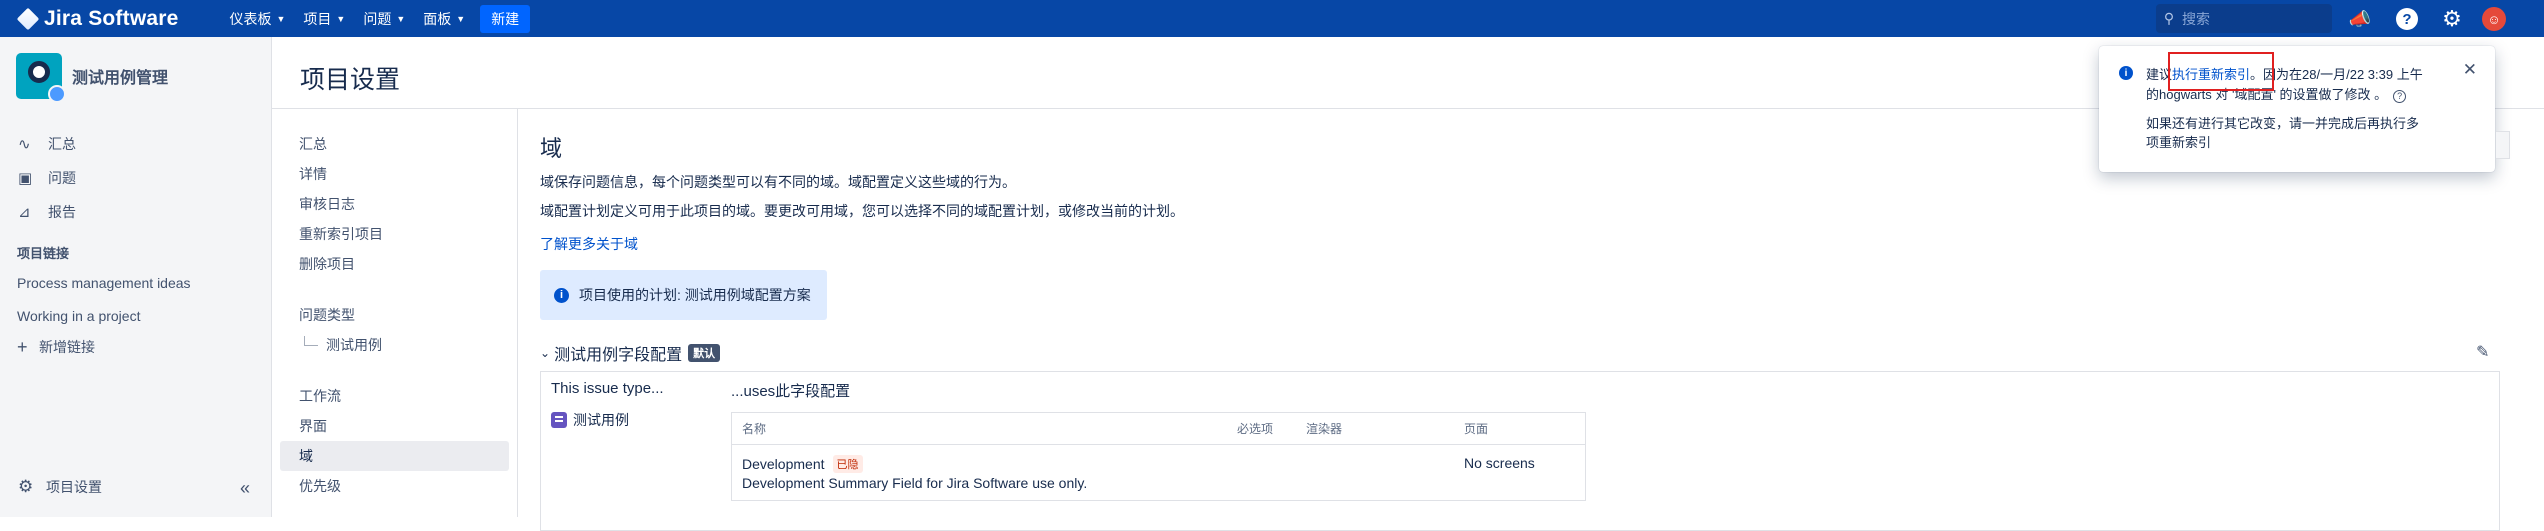 The width and height of the screenshot is (2544, 531). Describe the element at coordinates (601, 420) in the screenshot. I see `issue-type-name: 测试用例` at that location.